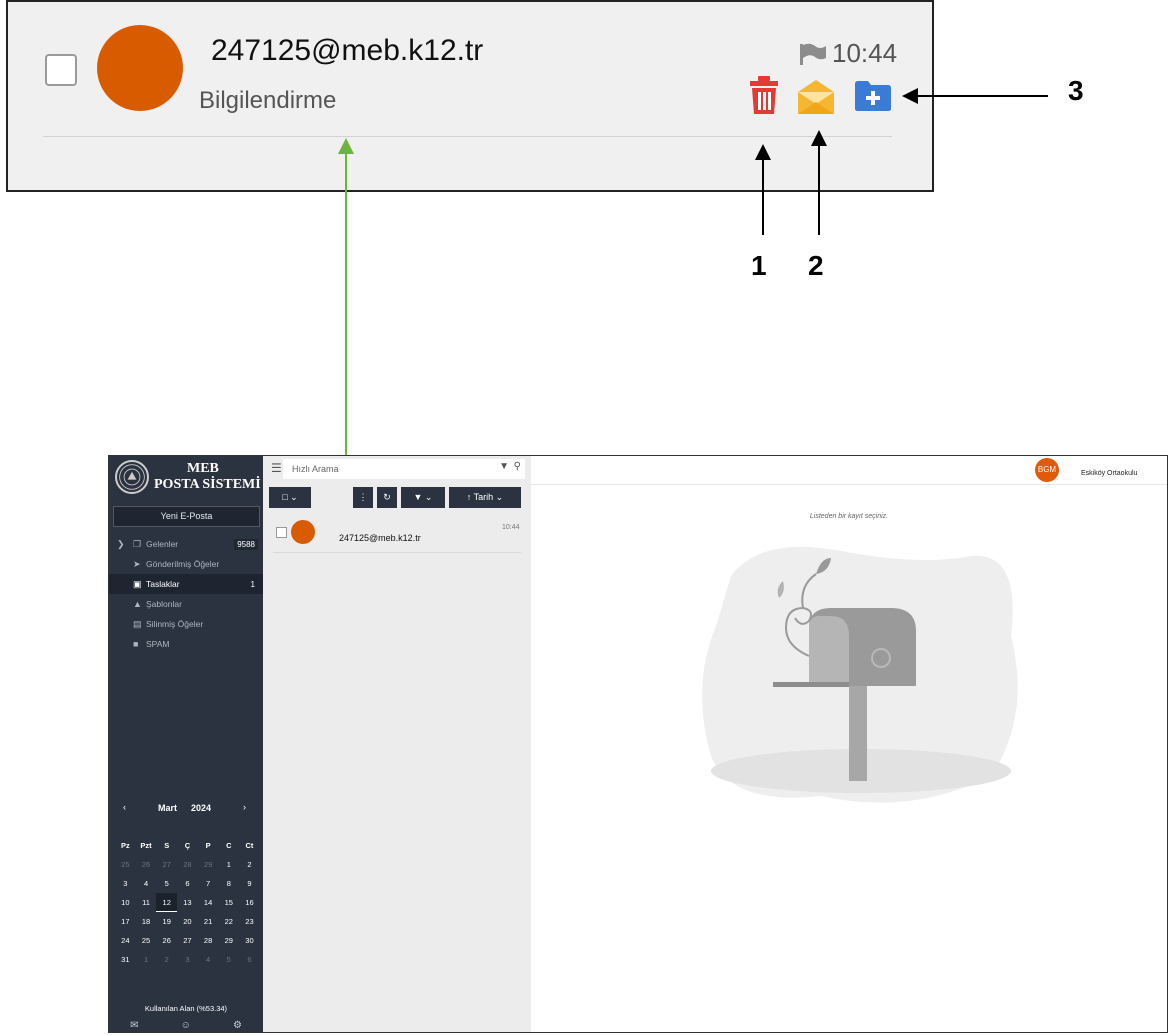 This screenshot has height=1035, width=1168. Describe the element at coordinates (208, 921) in the screenshot. I see `calendar-day: 21` at that location.